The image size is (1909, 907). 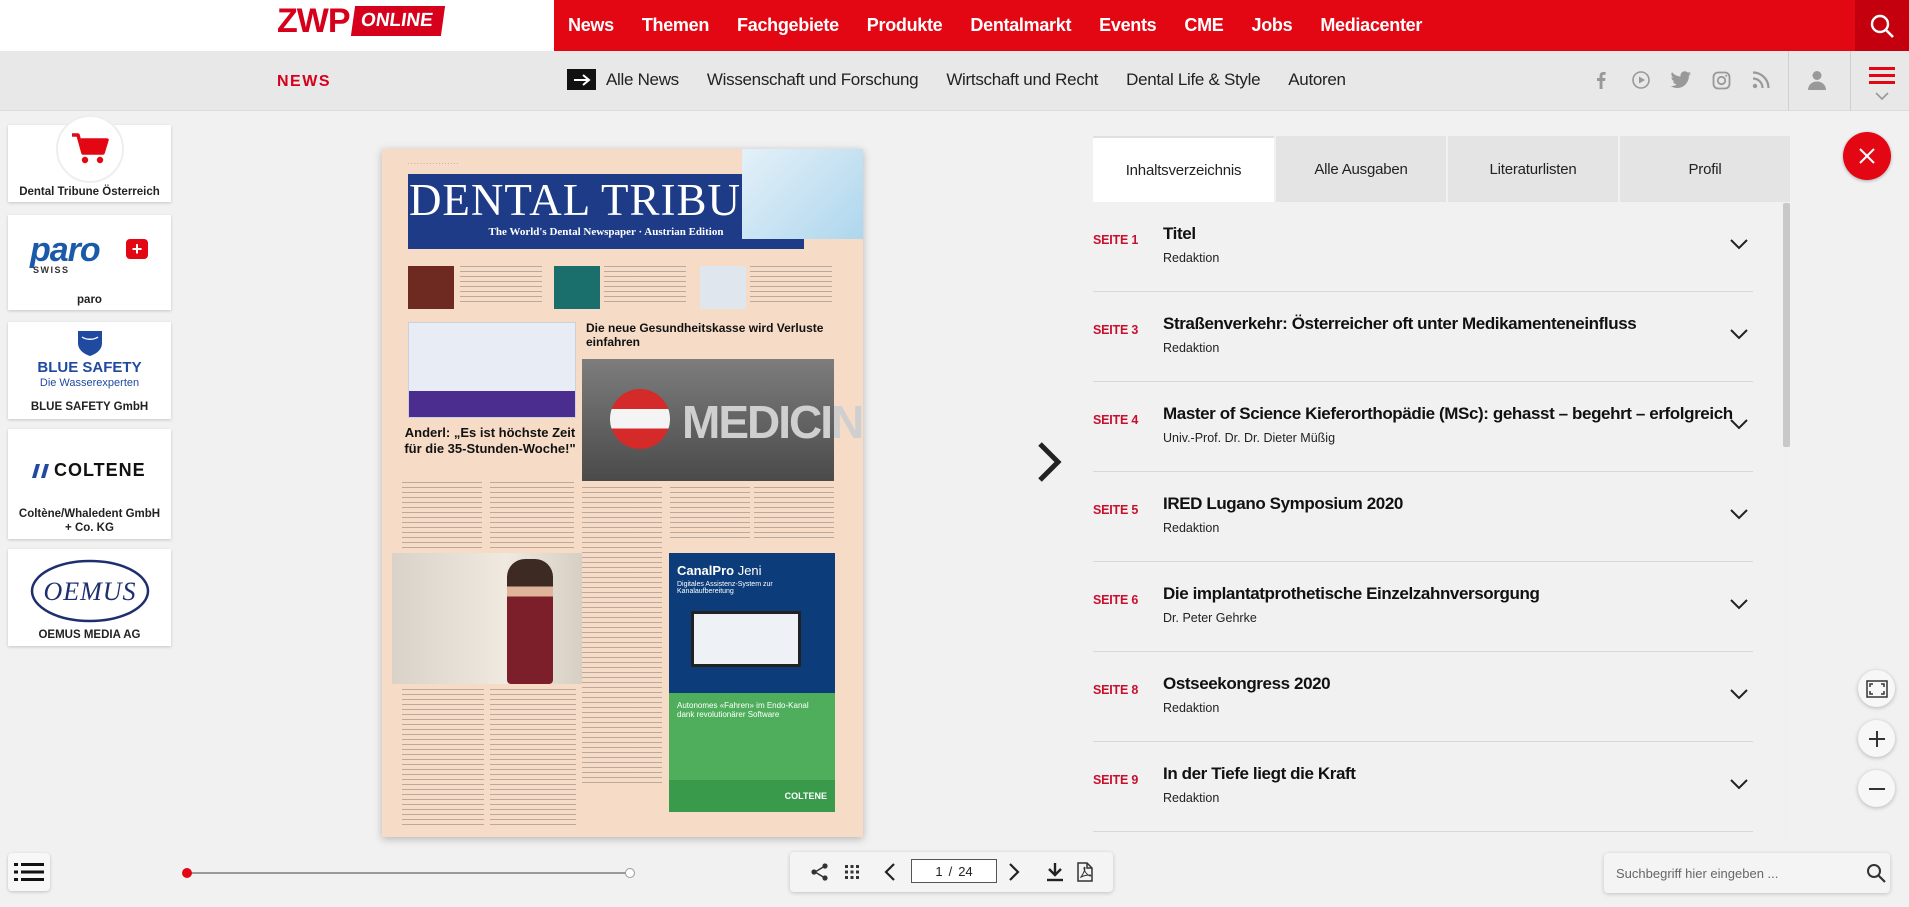 What do you see at coordinates (361, 21) in the screenshot?
I see `zwp-online-logo: ZWP ONLINE` at bounding box center [361, 21].